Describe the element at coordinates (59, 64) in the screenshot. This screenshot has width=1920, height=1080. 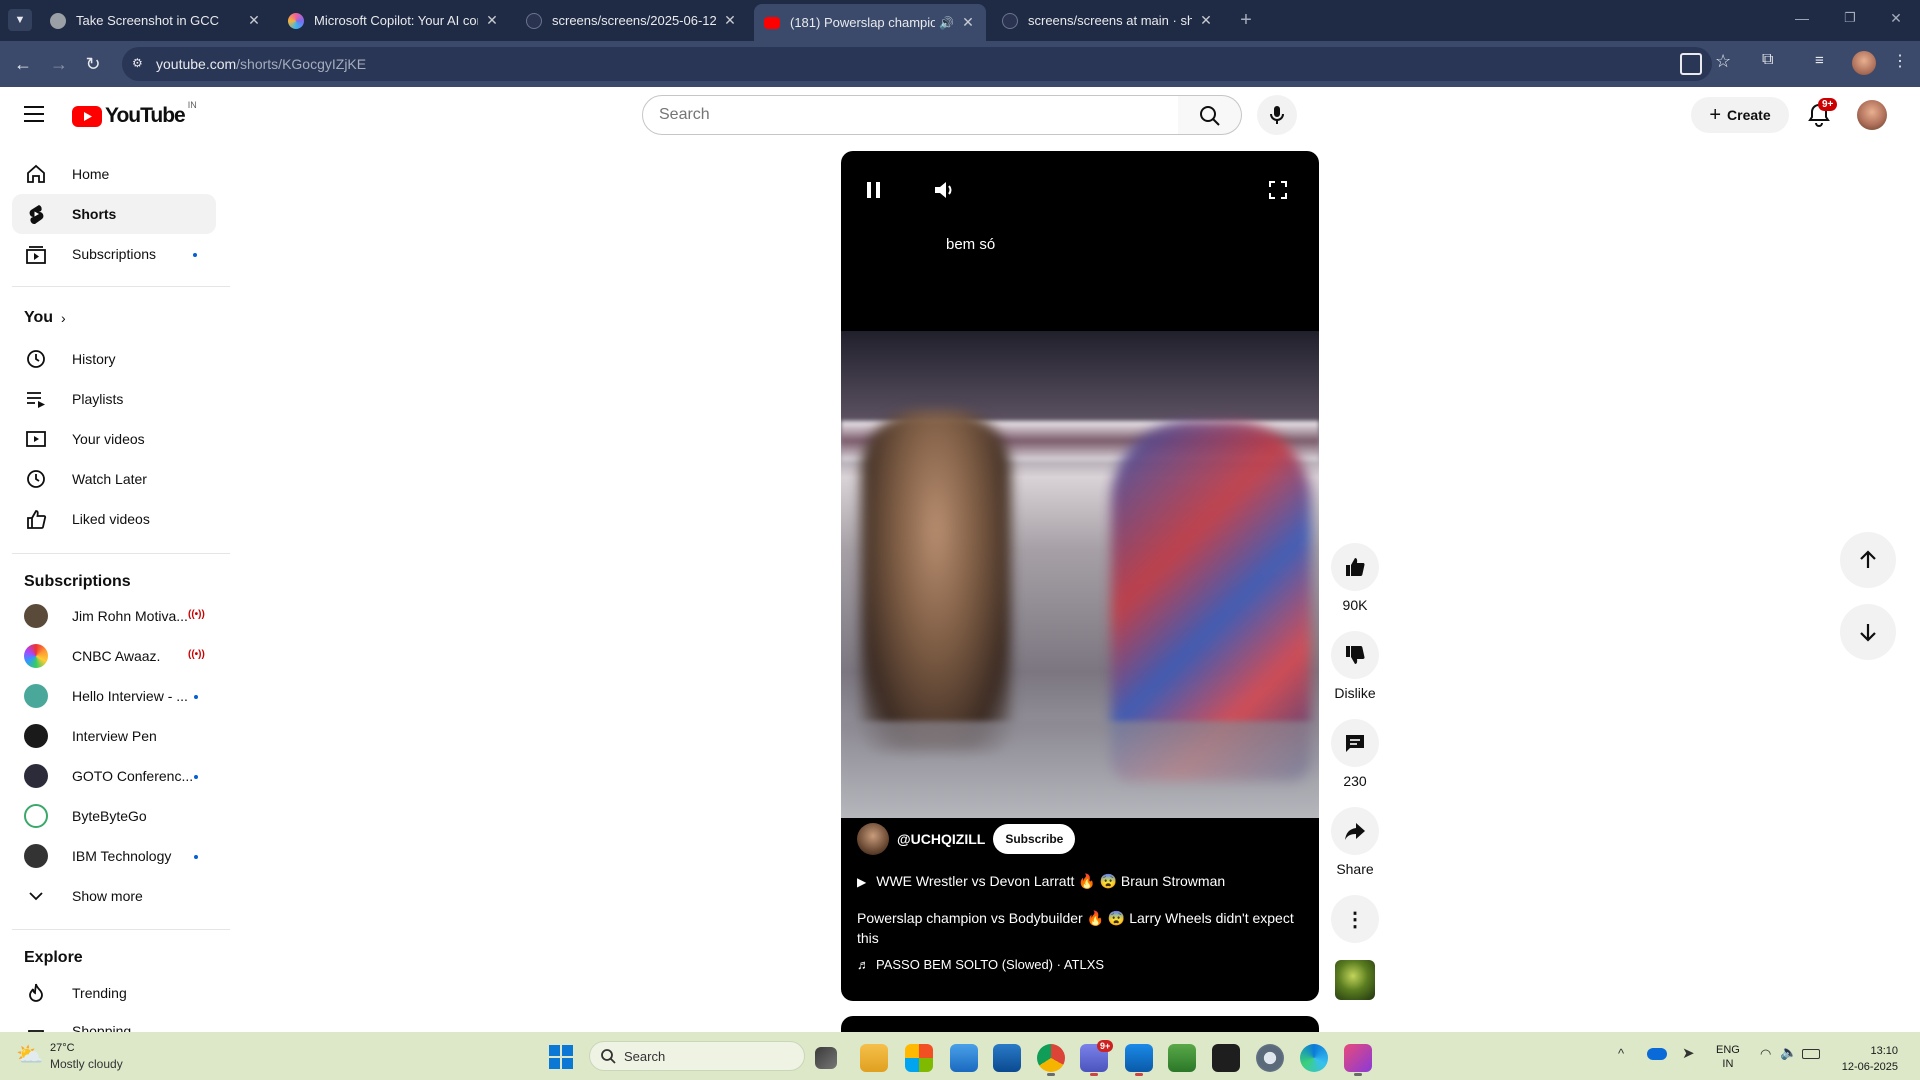
I see `forward-button: →` at that location.